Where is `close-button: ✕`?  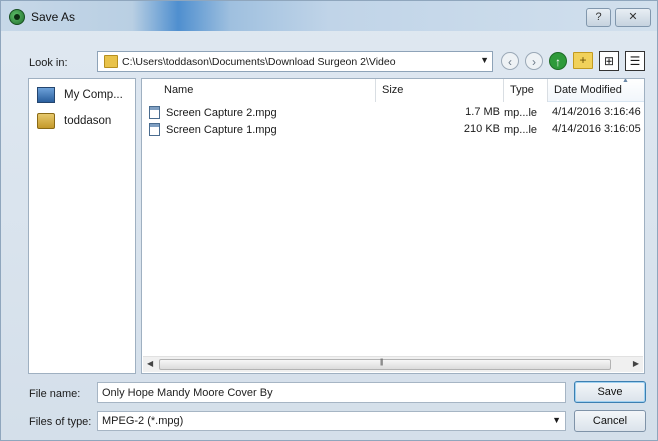
close-button: ✕ is located at coordinates (633, 17).